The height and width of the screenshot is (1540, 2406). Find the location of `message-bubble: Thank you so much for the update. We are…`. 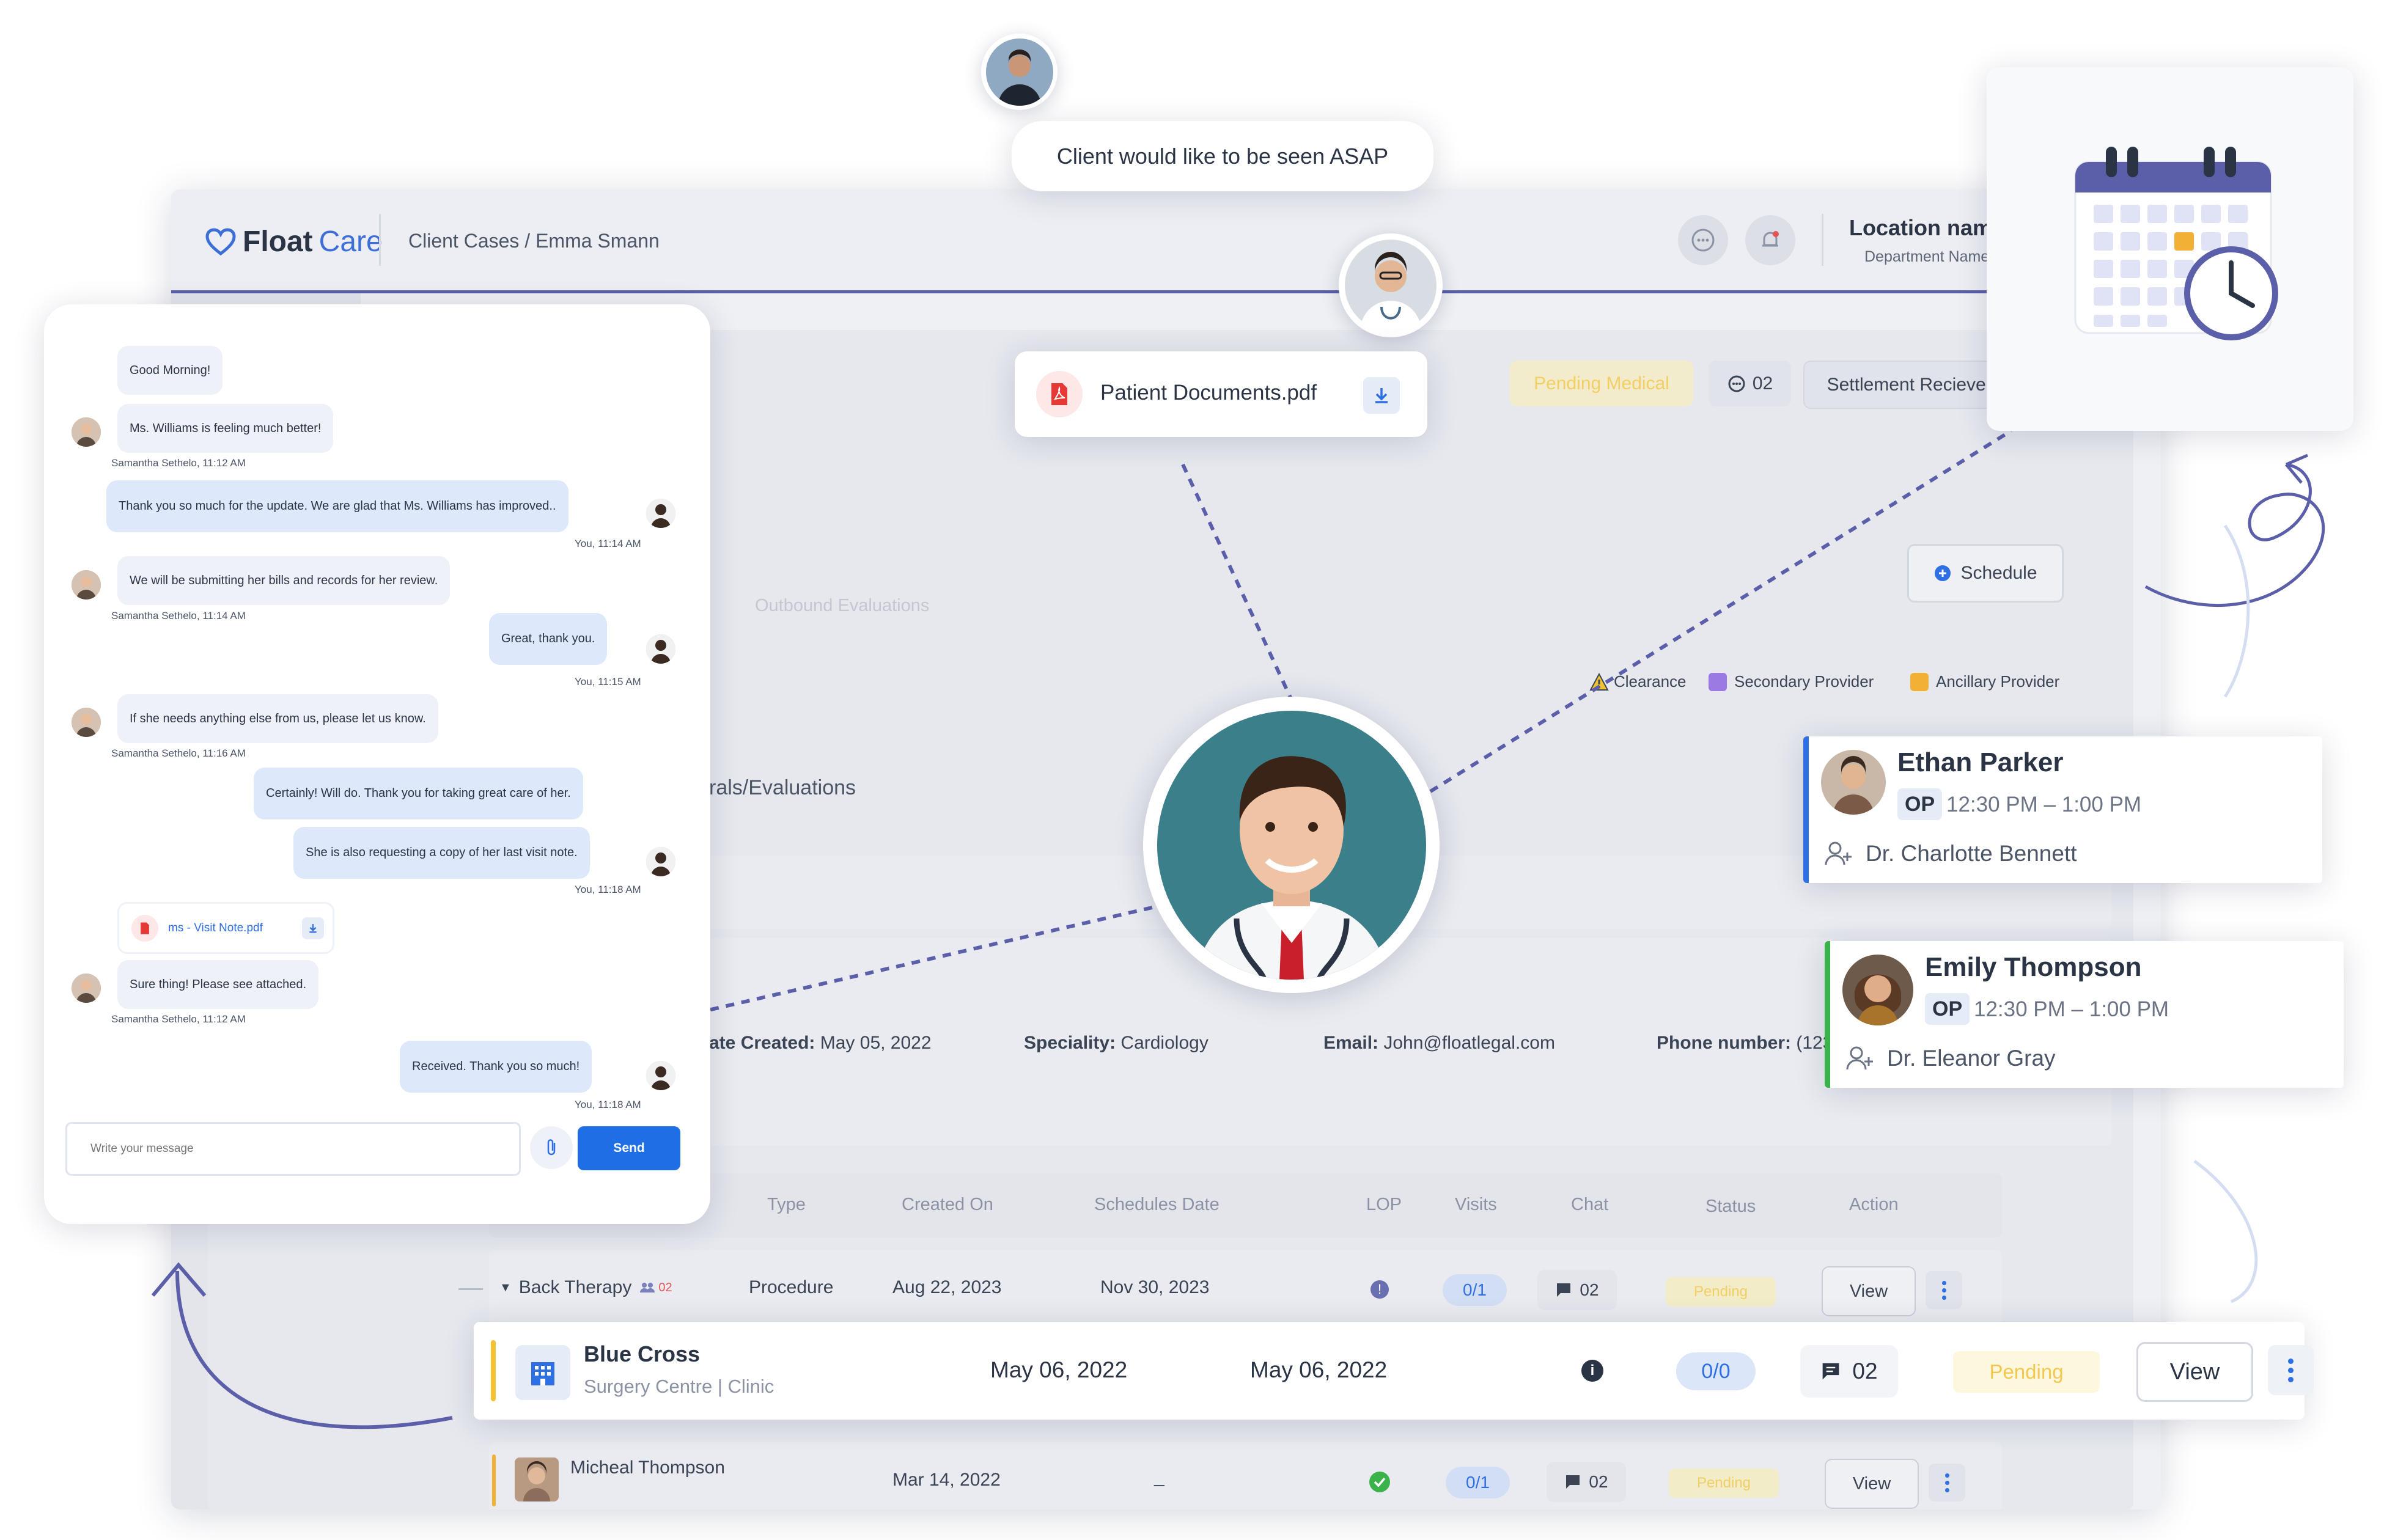

message-bubble: Thank you so much for the update. We are… is located at coordinates (337, 506).